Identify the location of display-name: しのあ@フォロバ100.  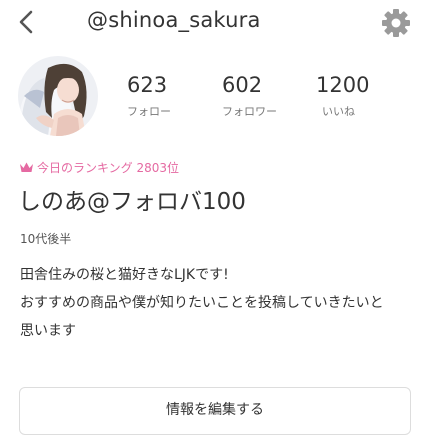
(132, 202).